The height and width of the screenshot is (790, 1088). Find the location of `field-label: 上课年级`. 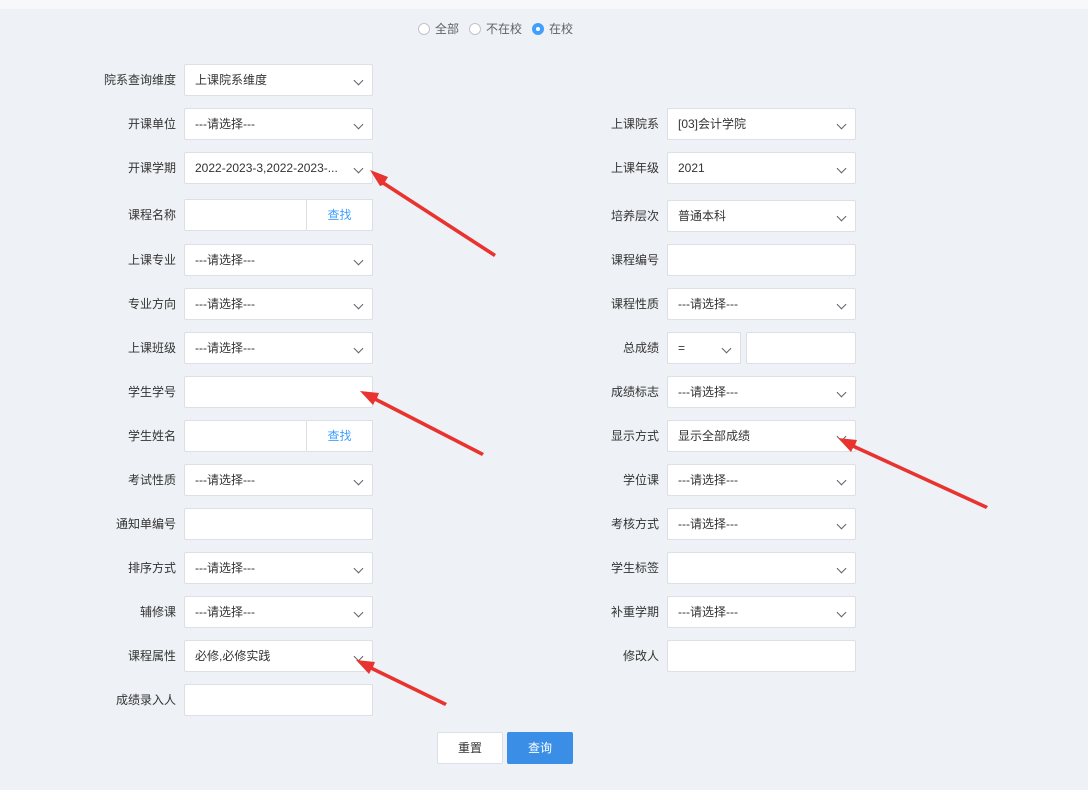

field-label: 上课年级 is located at coordinates (634, 168).